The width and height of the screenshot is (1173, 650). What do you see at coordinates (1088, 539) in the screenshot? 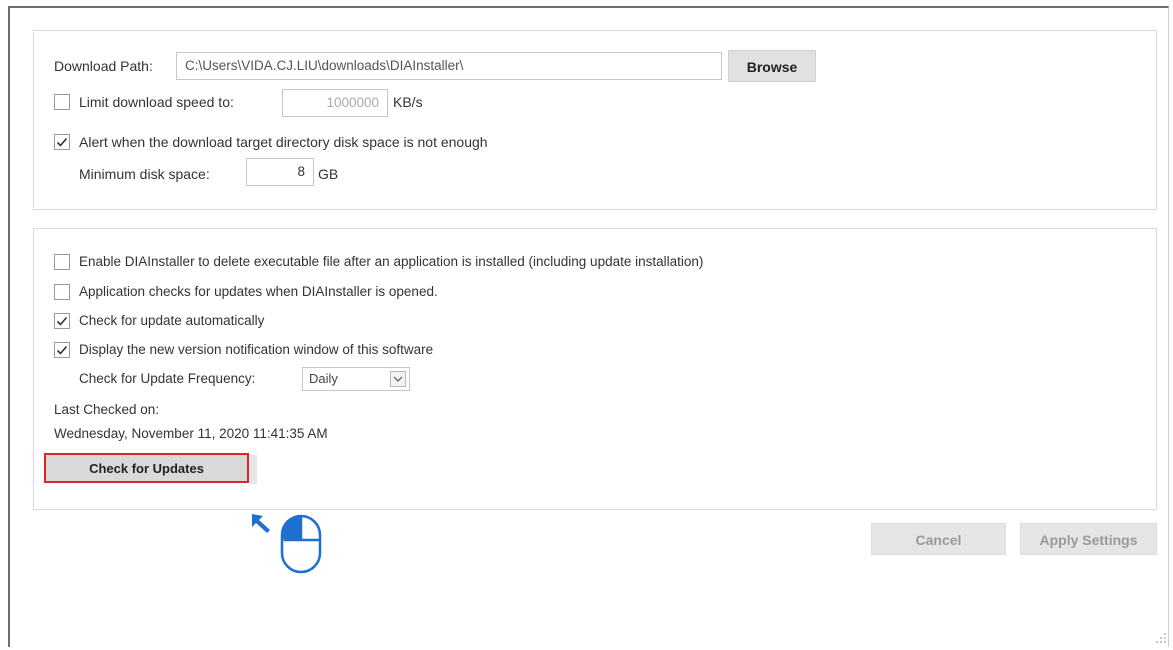
I see `apply-settings-button: Apply Settings` at bounding box center [1088, 539].